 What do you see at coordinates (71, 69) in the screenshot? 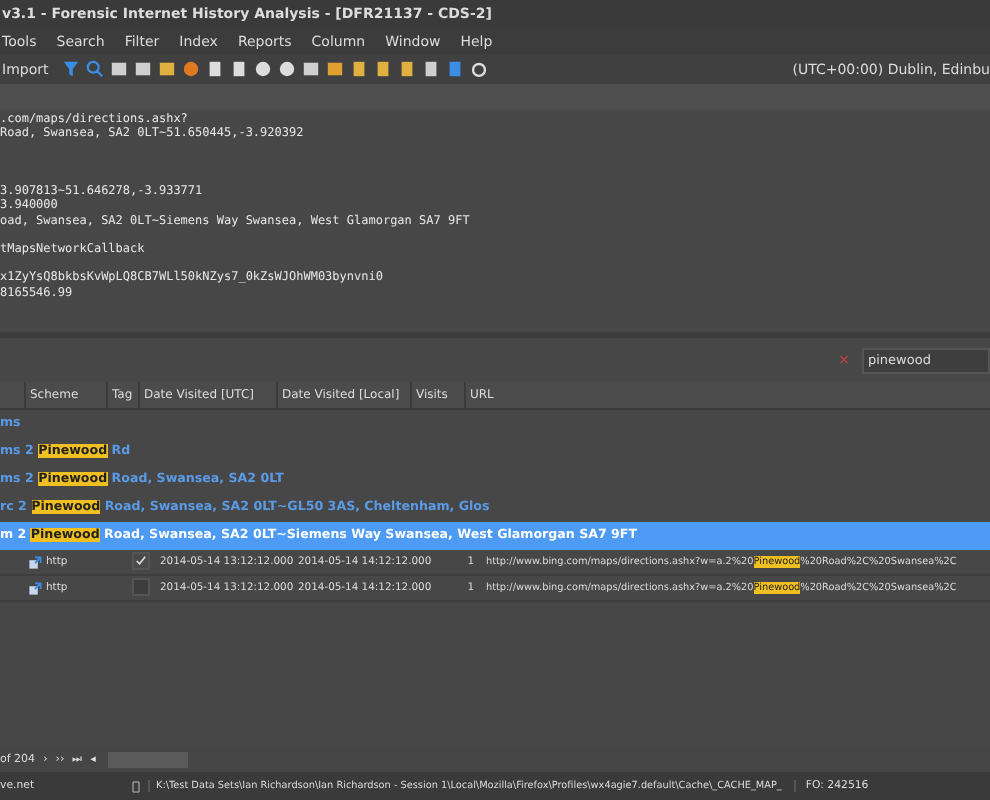
I see `funnel-icon` at bounding box center [71, 69].